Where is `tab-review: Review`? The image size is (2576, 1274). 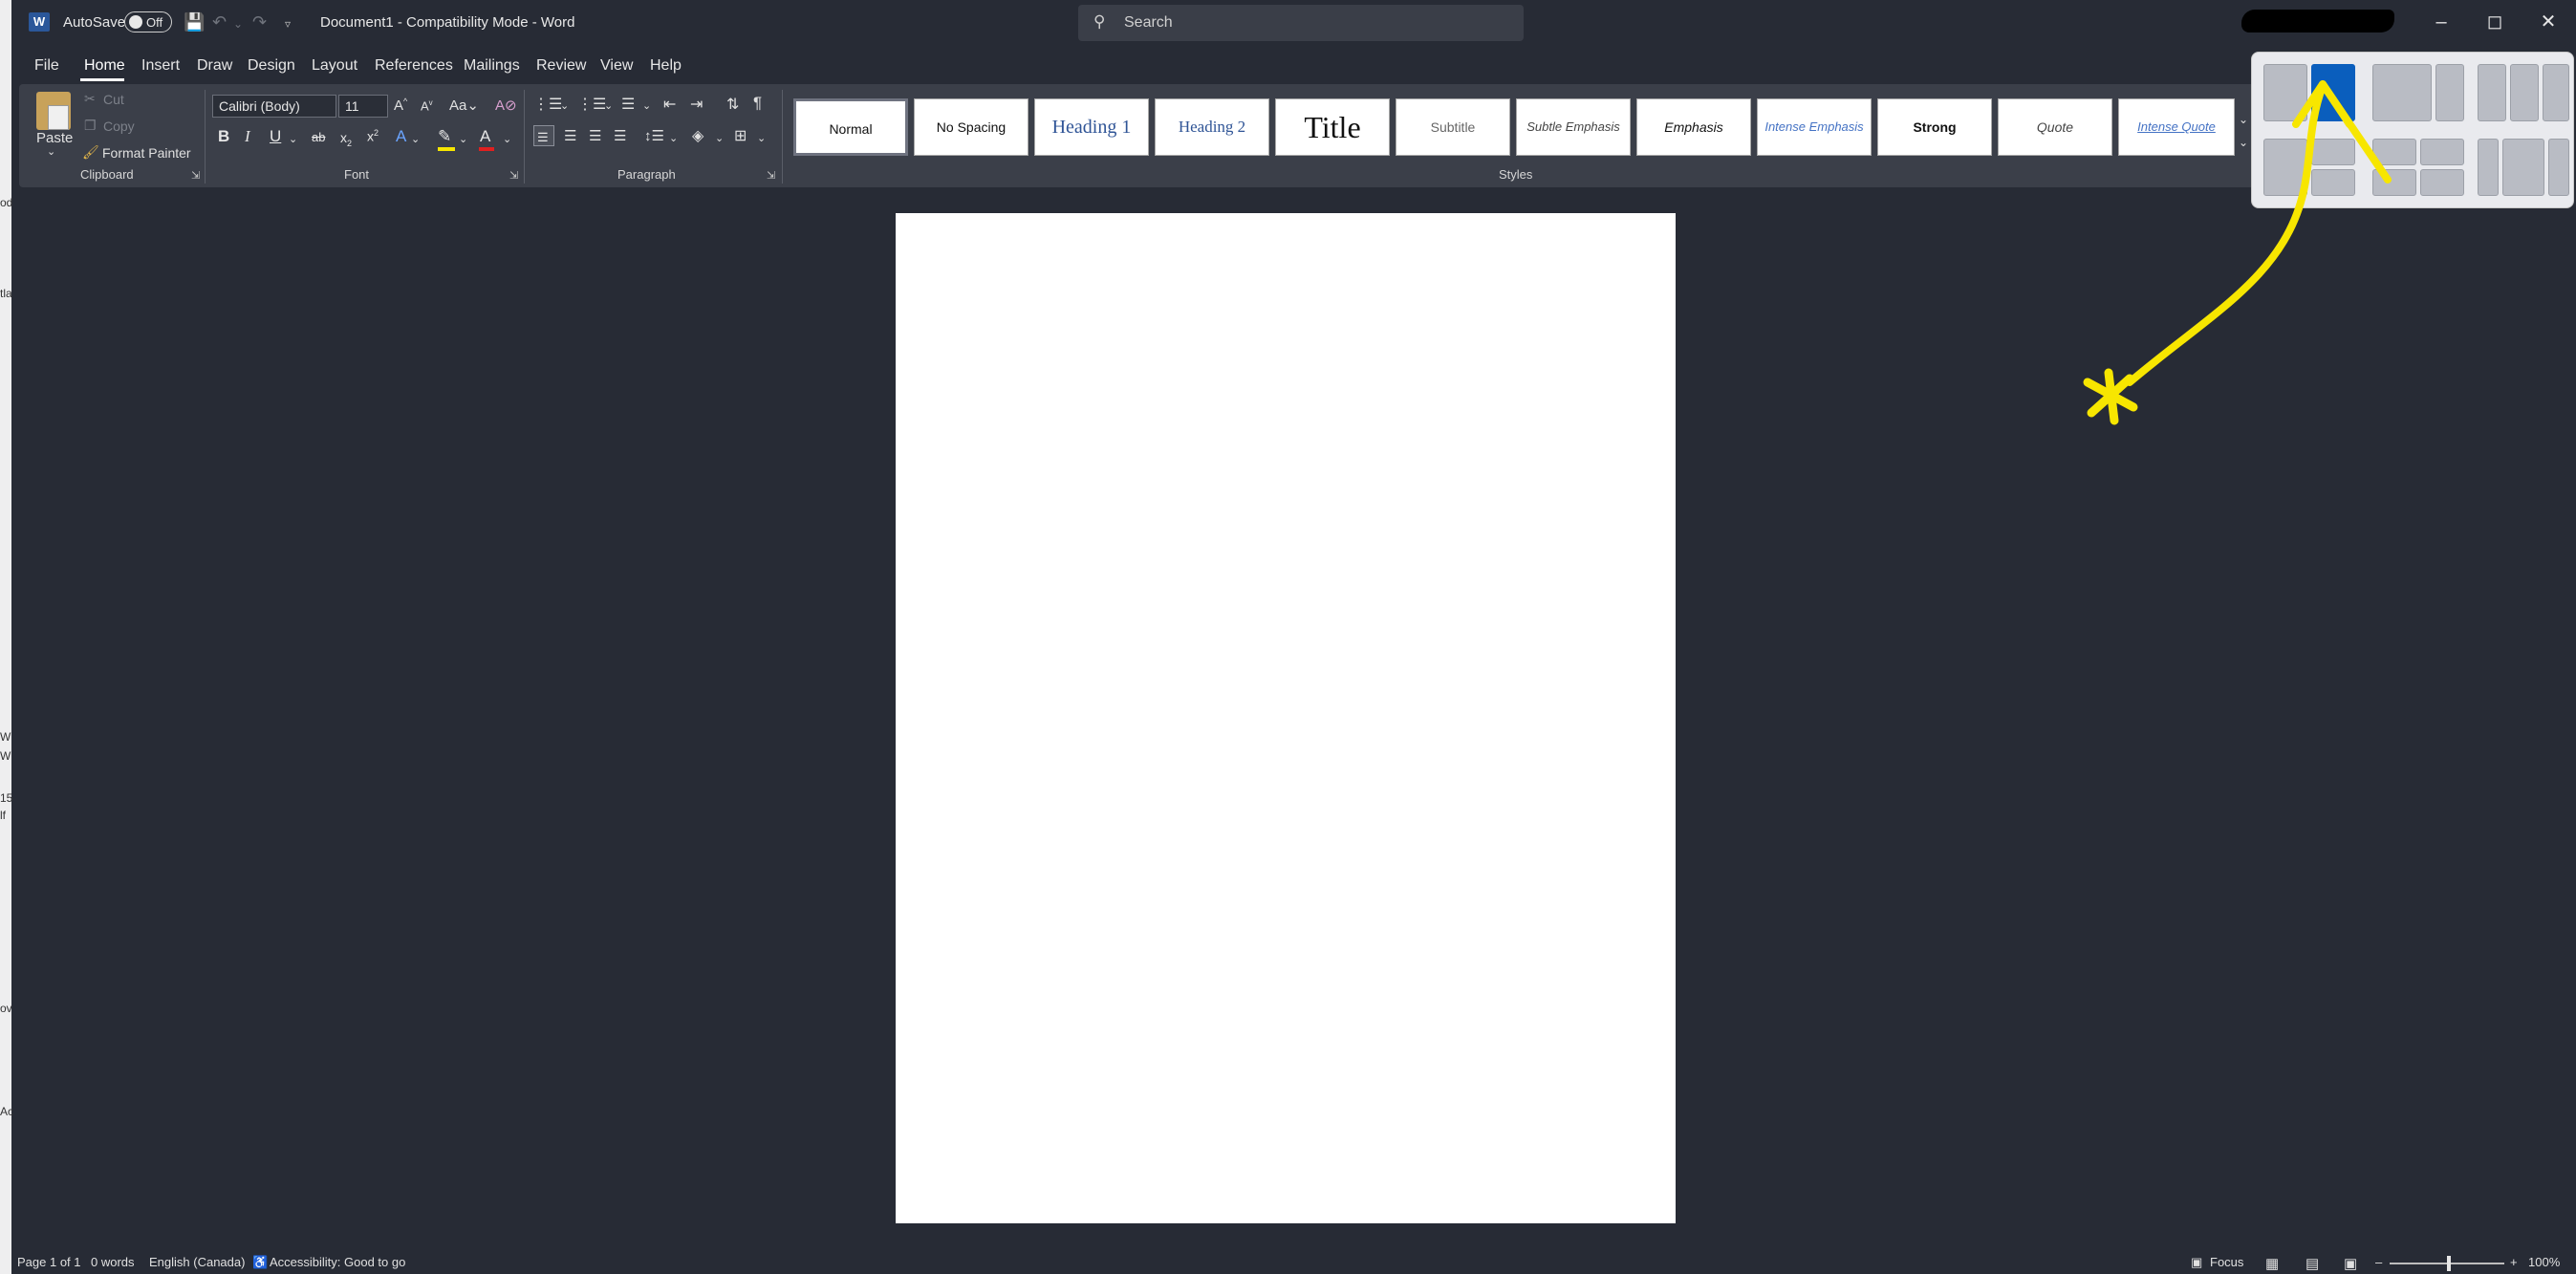 tab-review: Review is located at coordinates (561, 66).